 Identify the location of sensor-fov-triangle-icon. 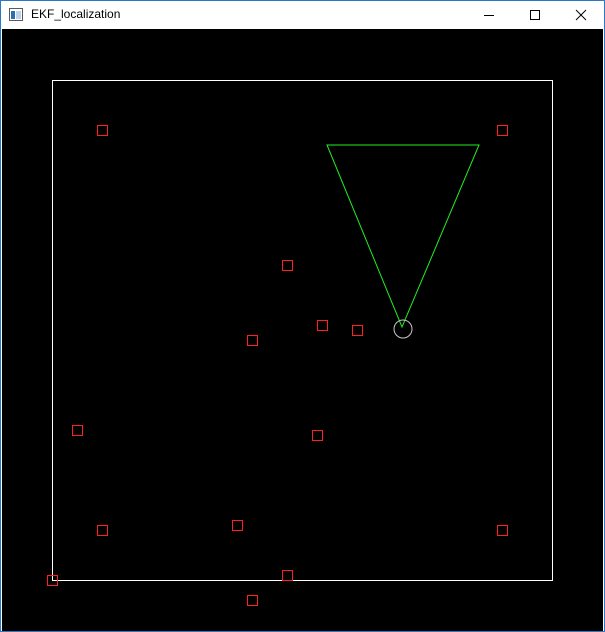
(403, 236).